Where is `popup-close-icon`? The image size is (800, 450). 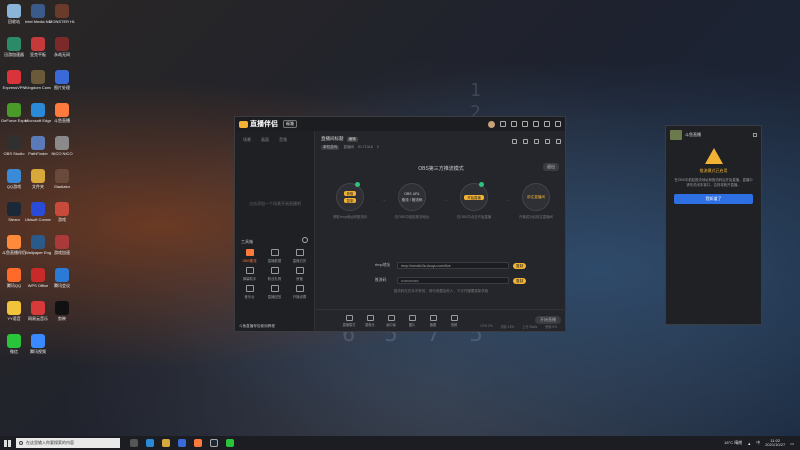 popup-close-icon is located at coordinates (755, 135).